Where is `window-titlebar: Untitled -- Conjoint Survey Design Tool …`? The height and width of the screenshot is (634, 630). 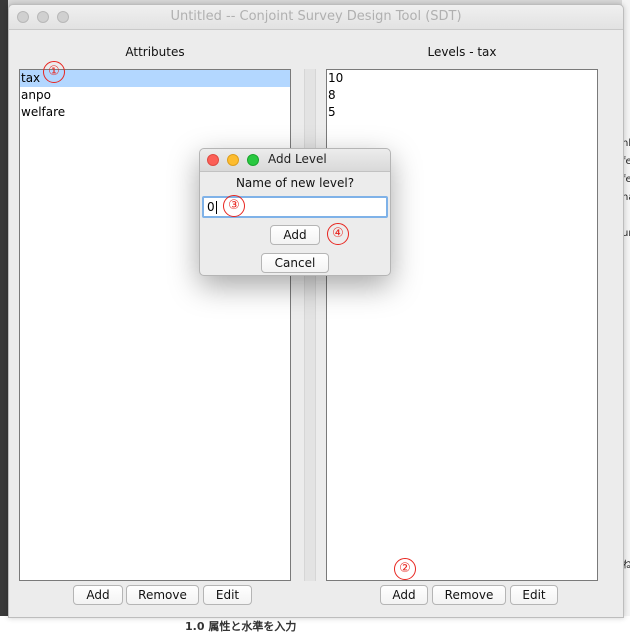 window-titlebar: Untitled -- Conjoint Survey Design Tool … is located at coordinates (316, 17).